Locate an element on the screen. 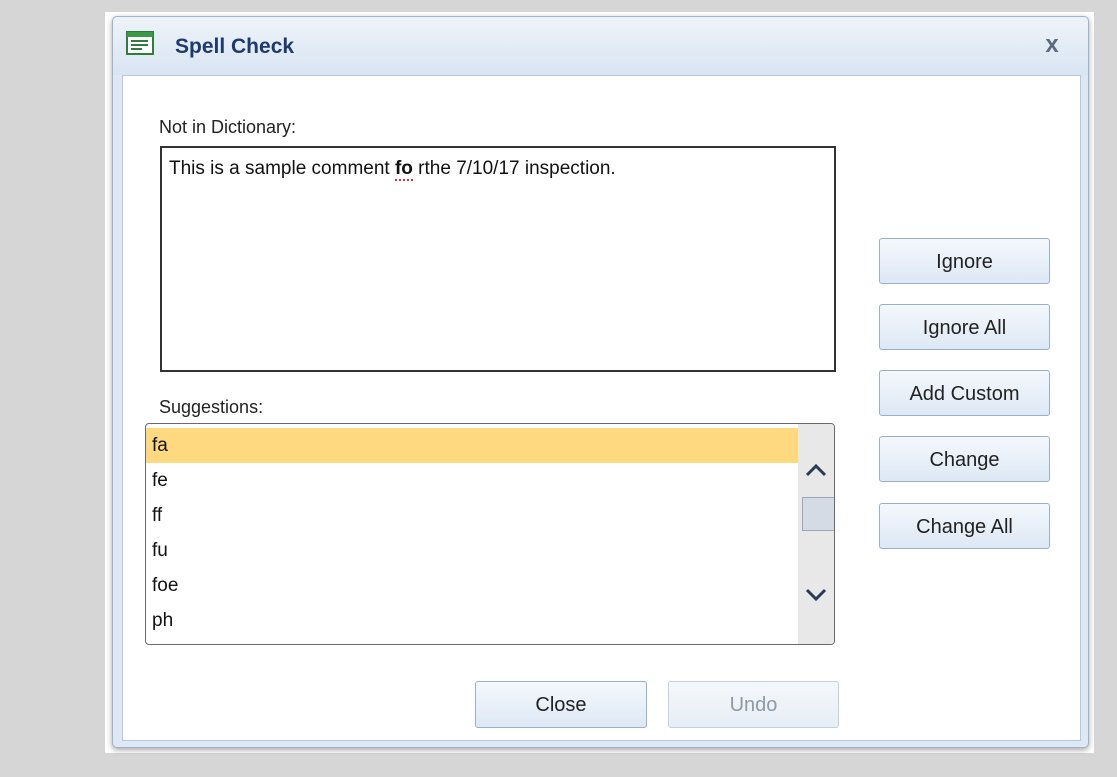  add-custom-button: Add Custom is located at coordinates (964, 393).